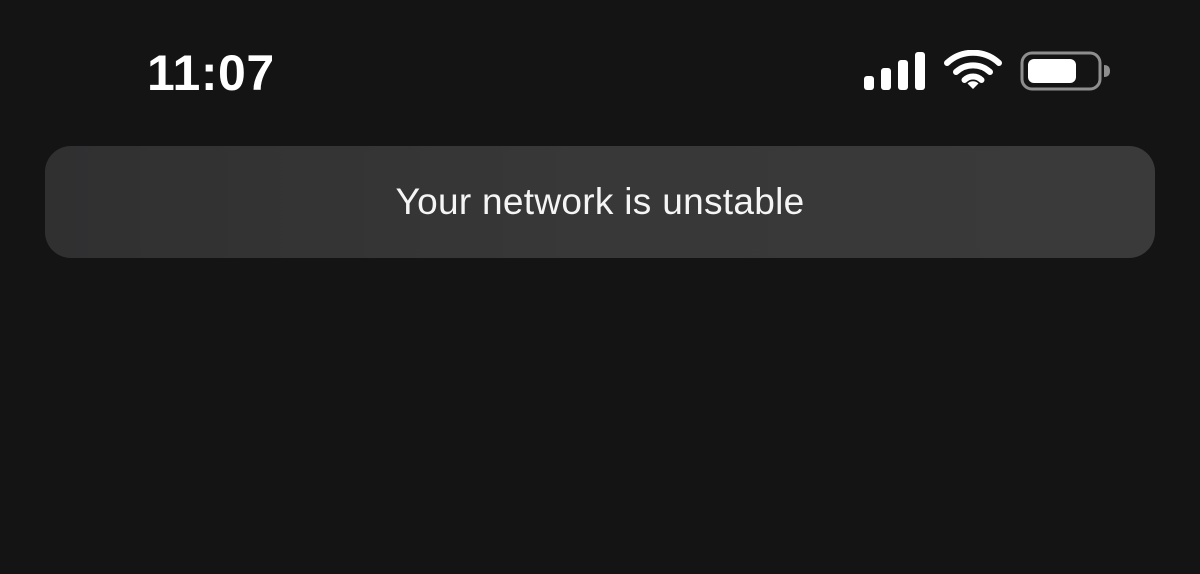 The width and height of the screenshot is (1200, 574). Describe the element at coordinates (211, 73) in the screenshot. I see `status-bar-time: 11:07` at that location.